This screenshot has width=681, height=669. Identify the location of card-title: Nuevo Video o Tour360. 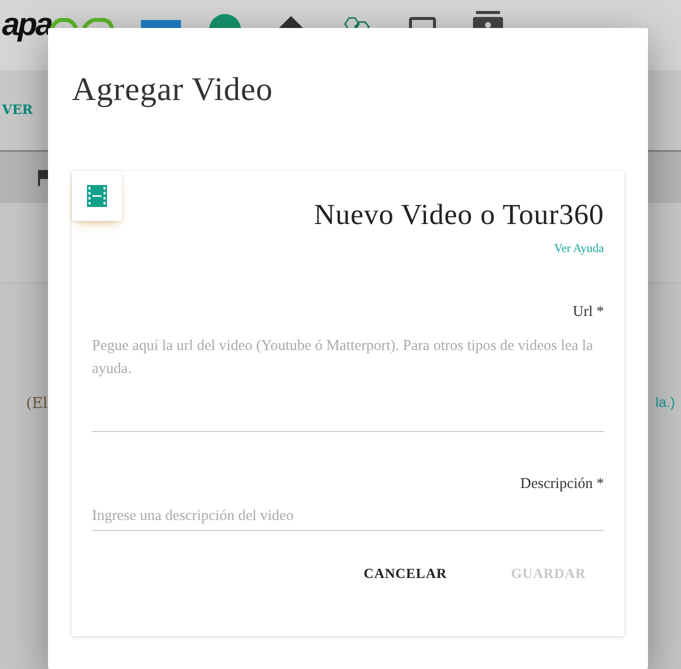
(459, 215).